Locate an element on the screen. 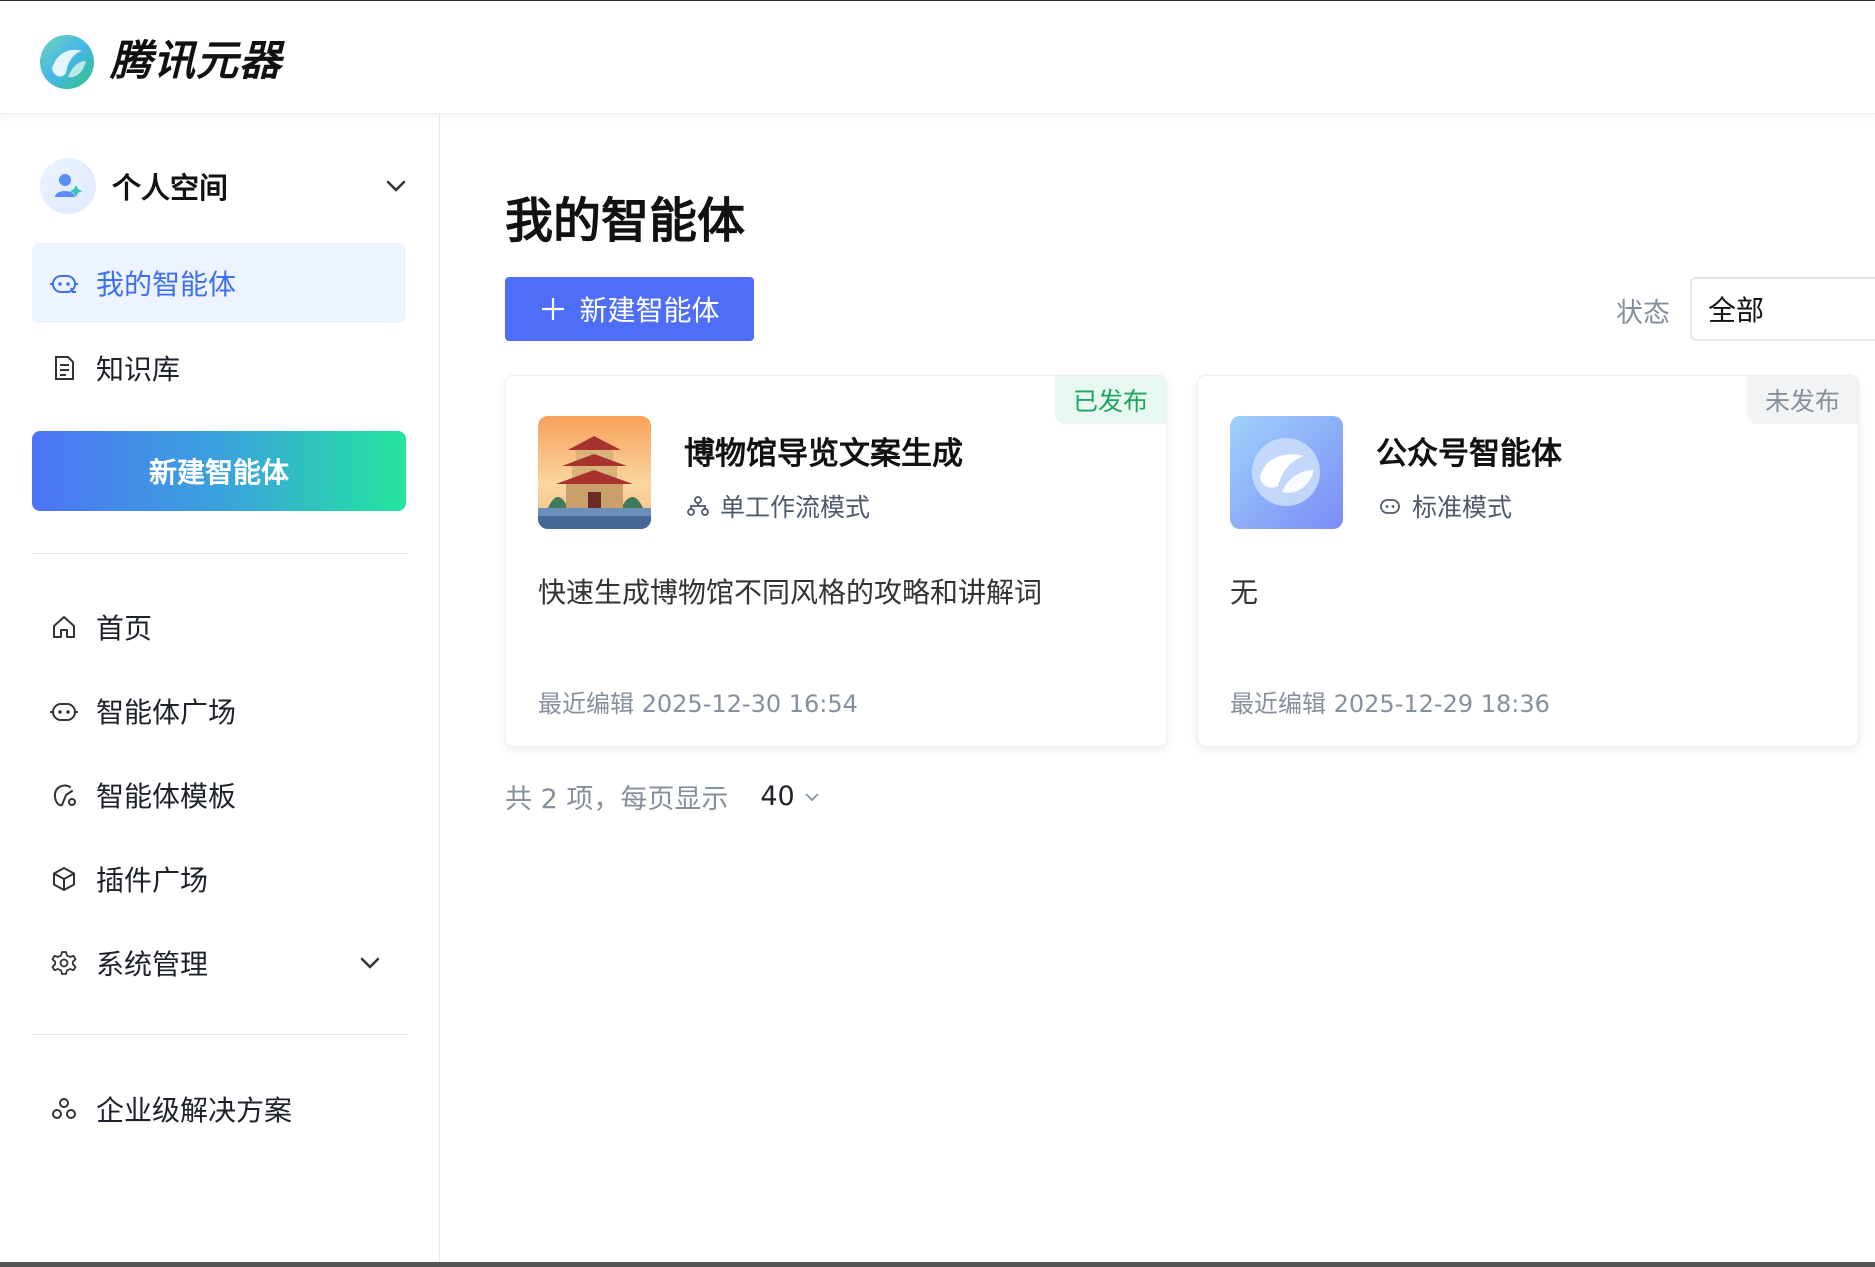 This screenshot has height=1267, width=1875. enterprise-icon is located at coordinates (64, 1109).